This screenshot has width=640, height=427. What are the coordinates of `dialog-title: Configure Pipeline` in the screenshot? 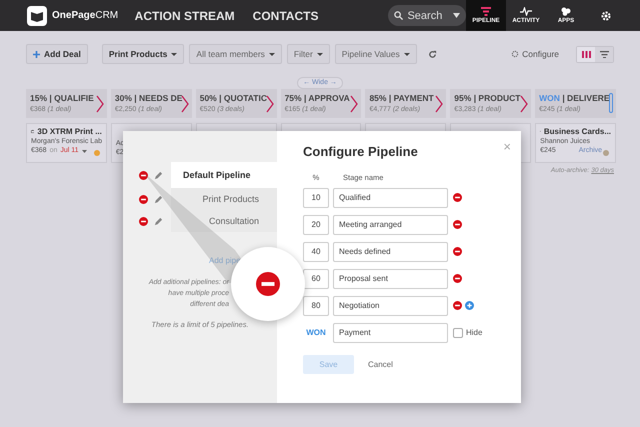 It's located at (360, 151).